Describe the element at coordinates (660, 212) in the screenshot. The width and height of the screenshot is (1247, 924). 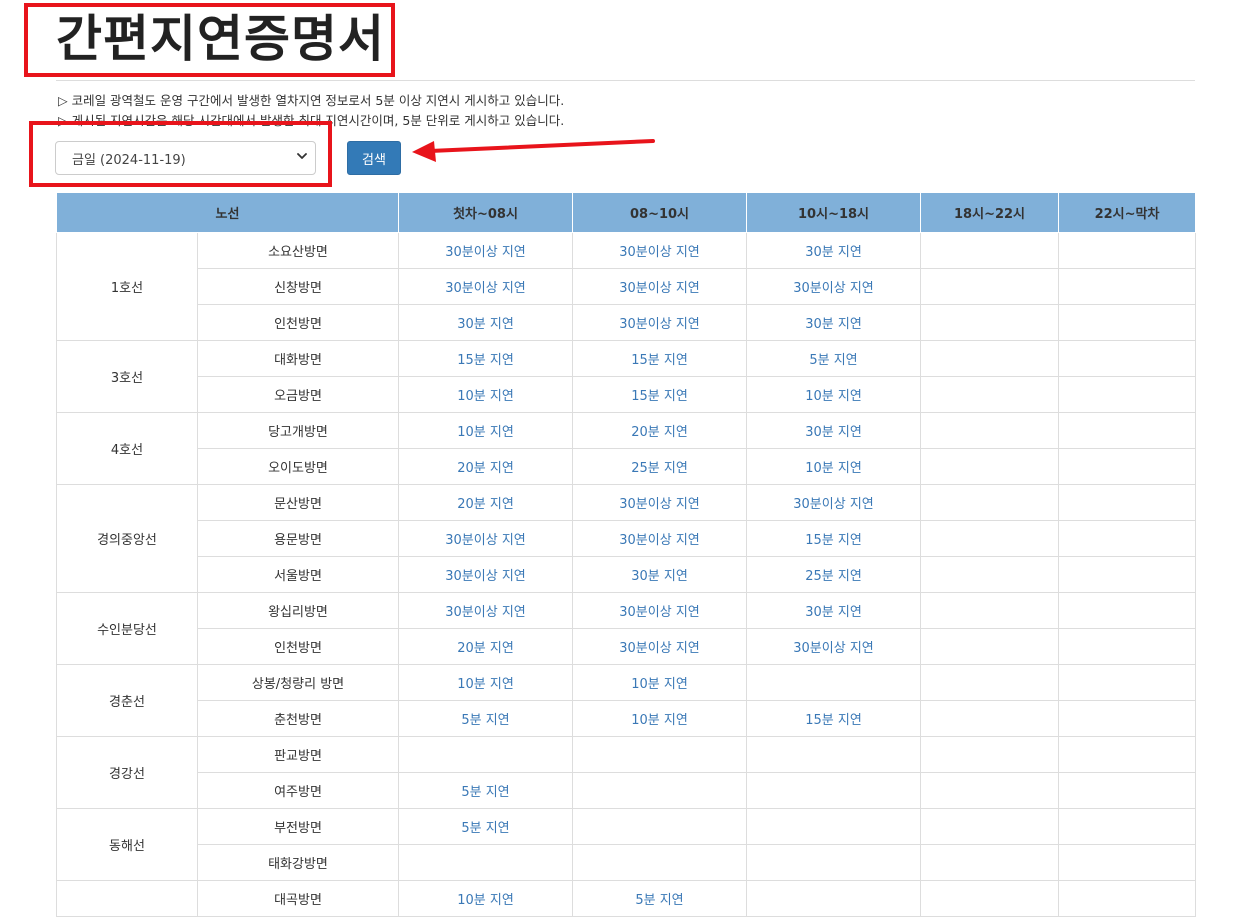
I see `header-08-to-10: 08~10시` at that location.